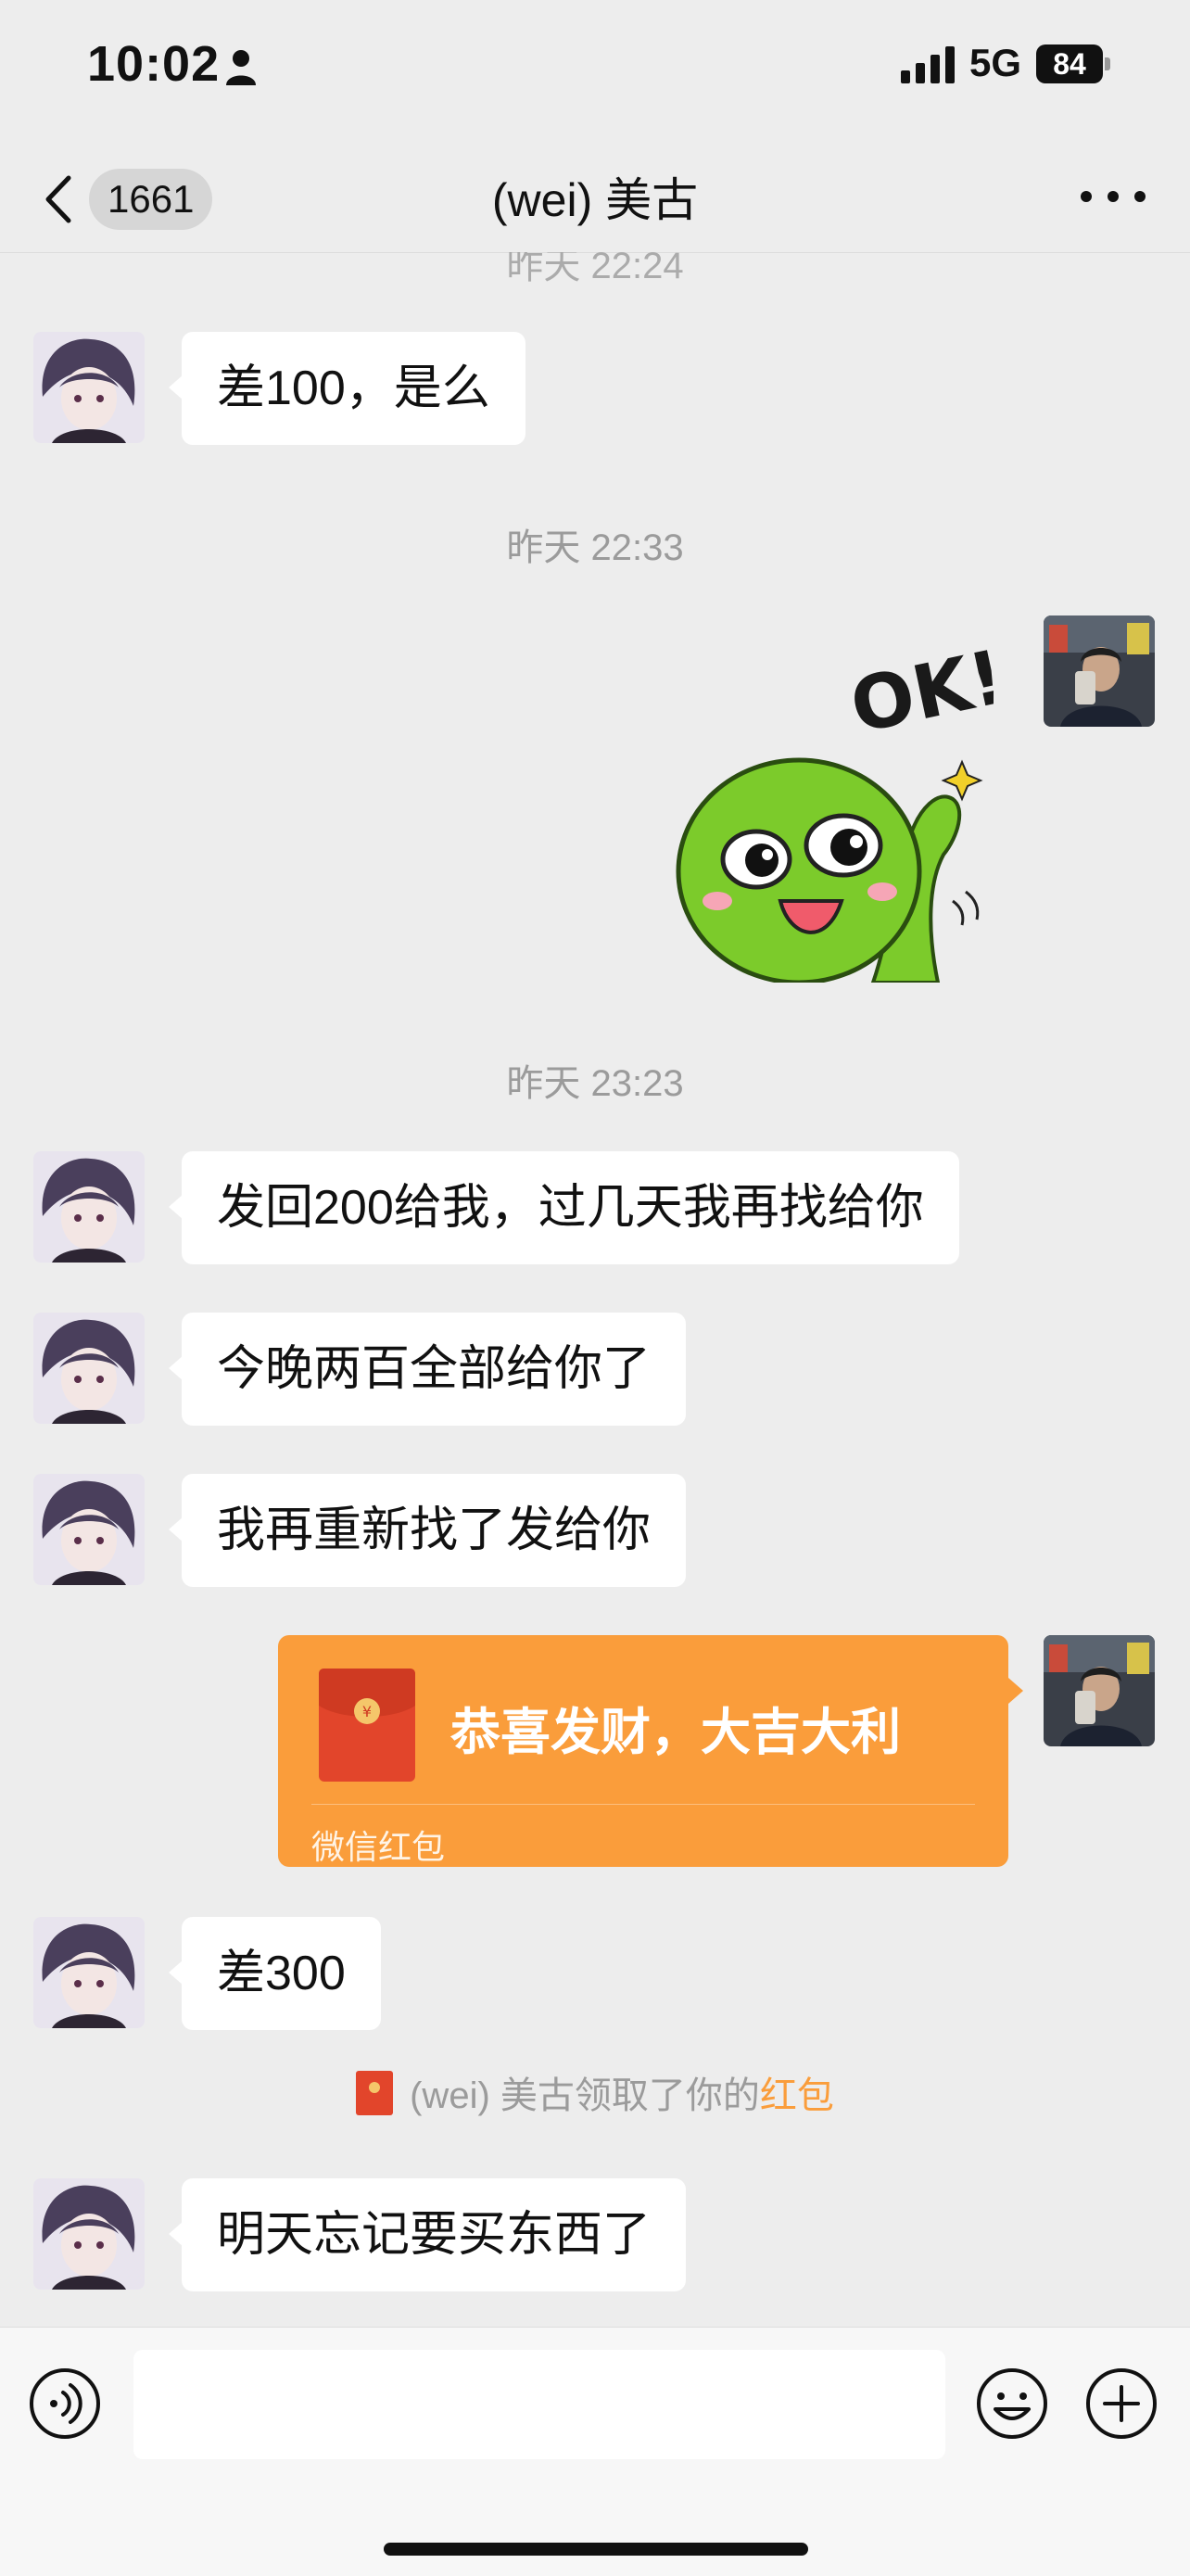 The width and height of the screenshot is (1190, 2576). Describe the element at coordinates (427, 1369) in the screenshot. I see `message-bubble: 今晚两百全部给你了` at that location.